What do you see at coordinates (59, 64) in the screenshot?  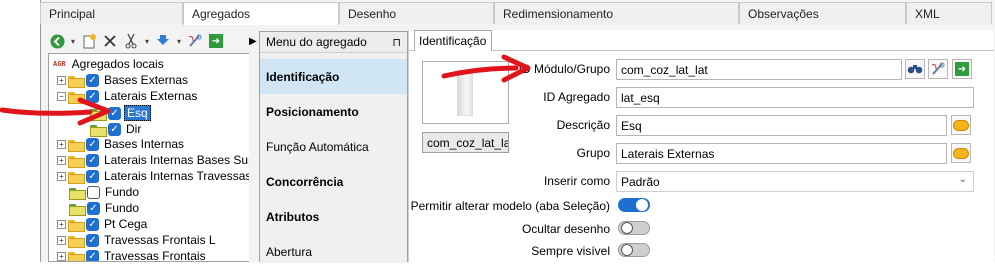 I see `agr-badge-icon: AGR` at bounding box center [59, 64].